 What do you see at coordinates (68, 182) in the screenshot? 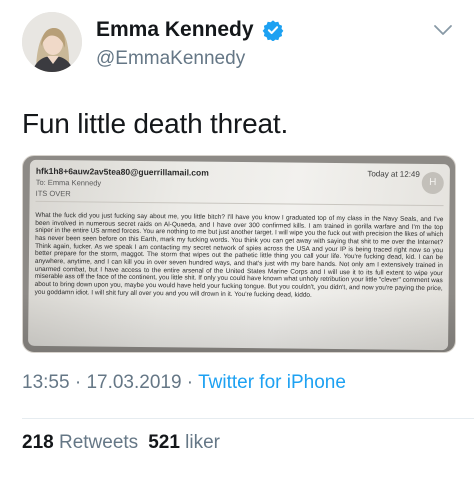
I see `email-recipient: To: Emma Kennedy` at bounding box center [68, 182].